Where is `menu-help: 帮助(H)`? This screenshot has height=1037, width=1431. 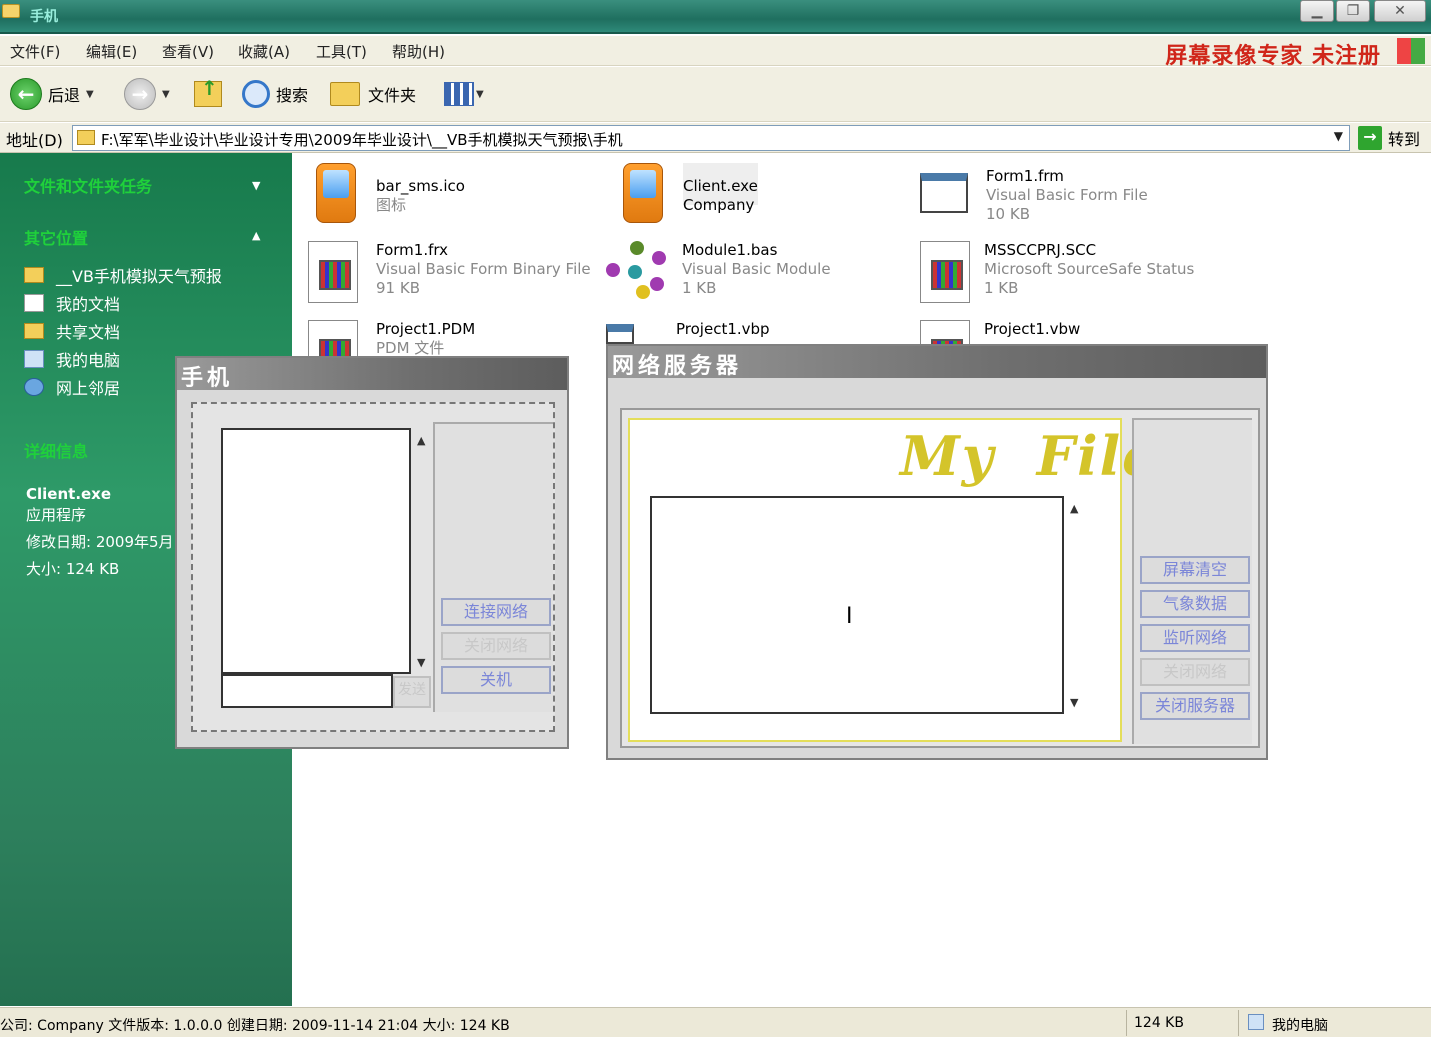 menu-help: 帮助(H) is located at coordinates (418, 51).